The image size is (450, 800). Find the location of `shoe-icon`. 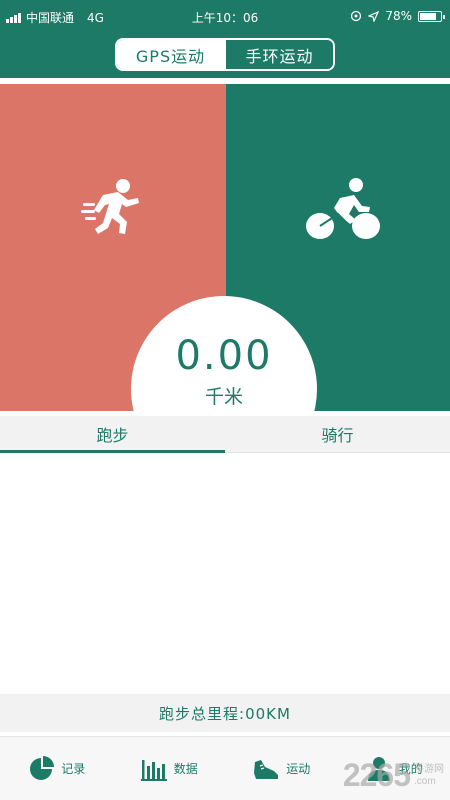

shoe-icon is located at coordinates (266, 769).